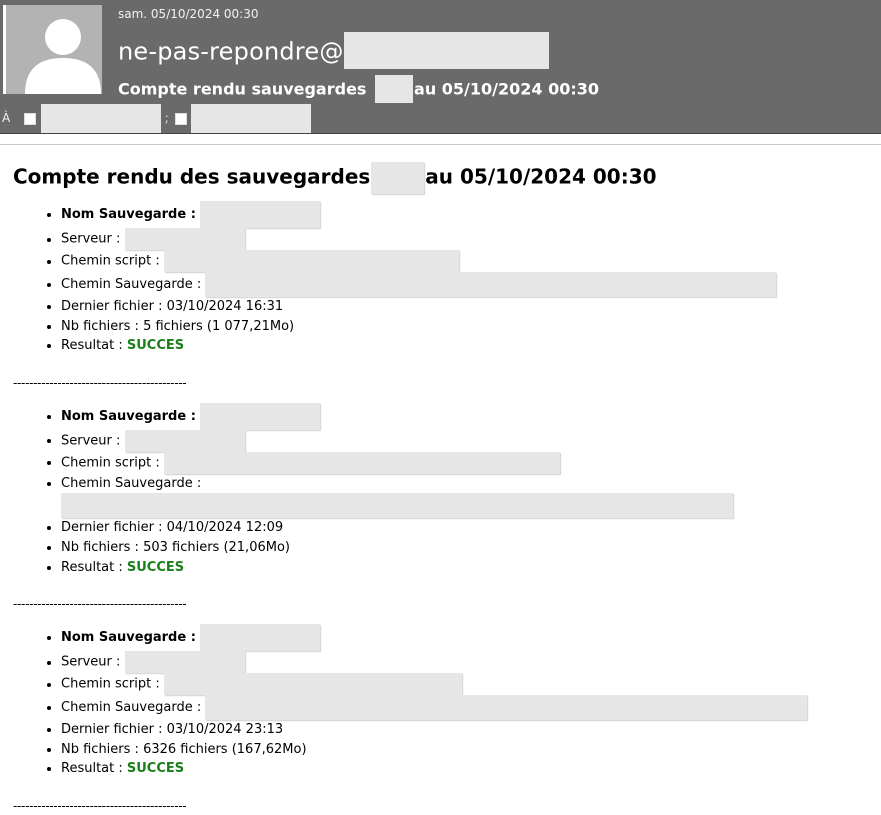 This screenshot has width=881, height=815. Describe the element at coordinates (541, 176) in the screenshot. I see `title-suffix: au 05/10/2024 00:30` at that location.